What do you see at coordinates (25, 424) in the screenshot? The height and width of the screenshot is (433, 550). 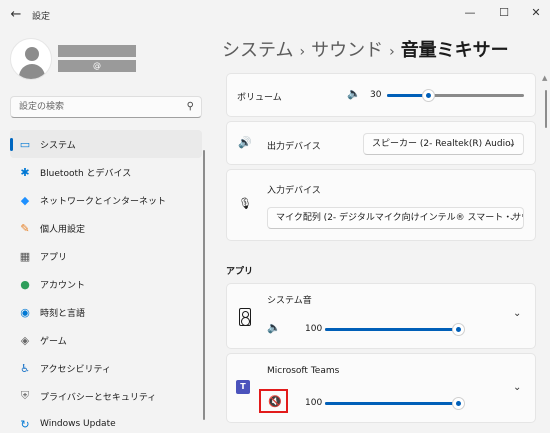 I see `update-icon: ↻` at bounding box center [25, 424].